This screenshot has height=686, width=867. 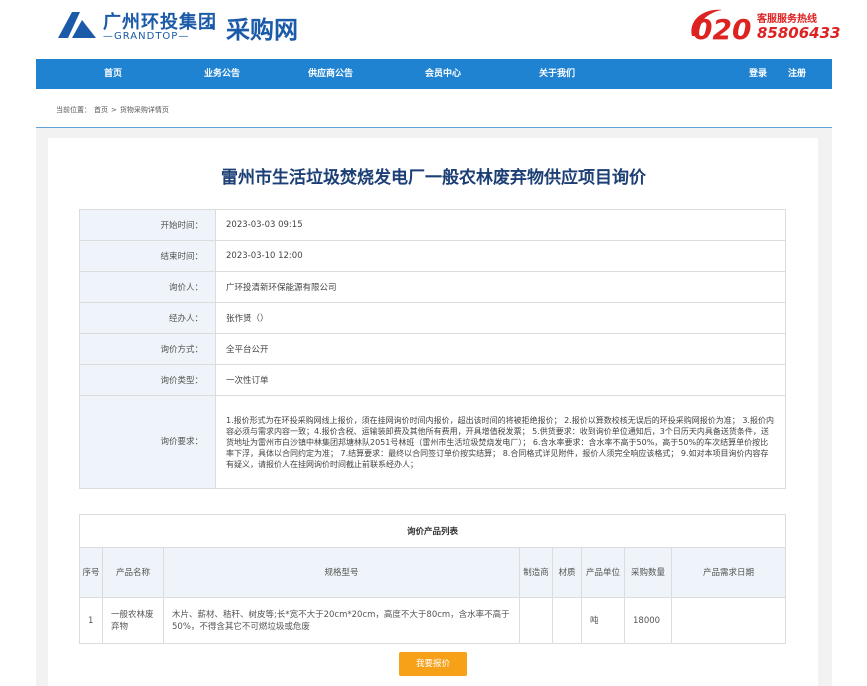 I want to click on info-value: 一次性订单, so click(x=500, y=380).